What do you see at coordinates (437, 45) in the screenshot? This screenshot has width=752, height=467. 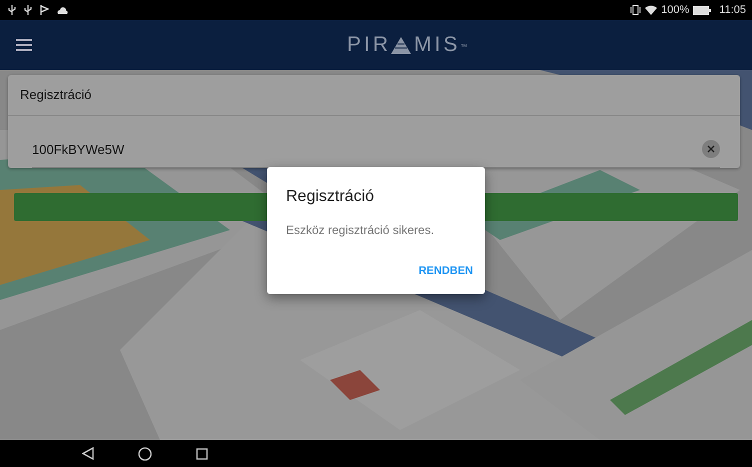 I see `logo-text: MIS` at bounding box center [437, 45].